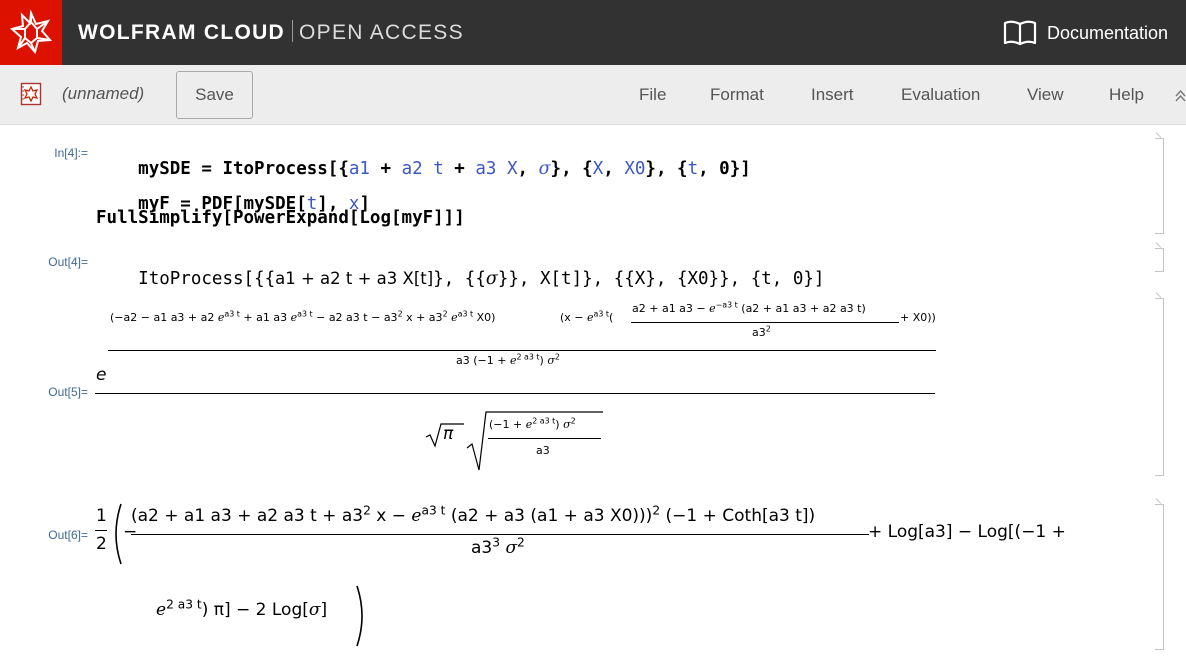 Image resolution: width=1186 pixels, height=656 pixels. What do you see at coordinates (359, 616) in the screenshot?
I see `right-big-paren` at bounding box center [359, 616].